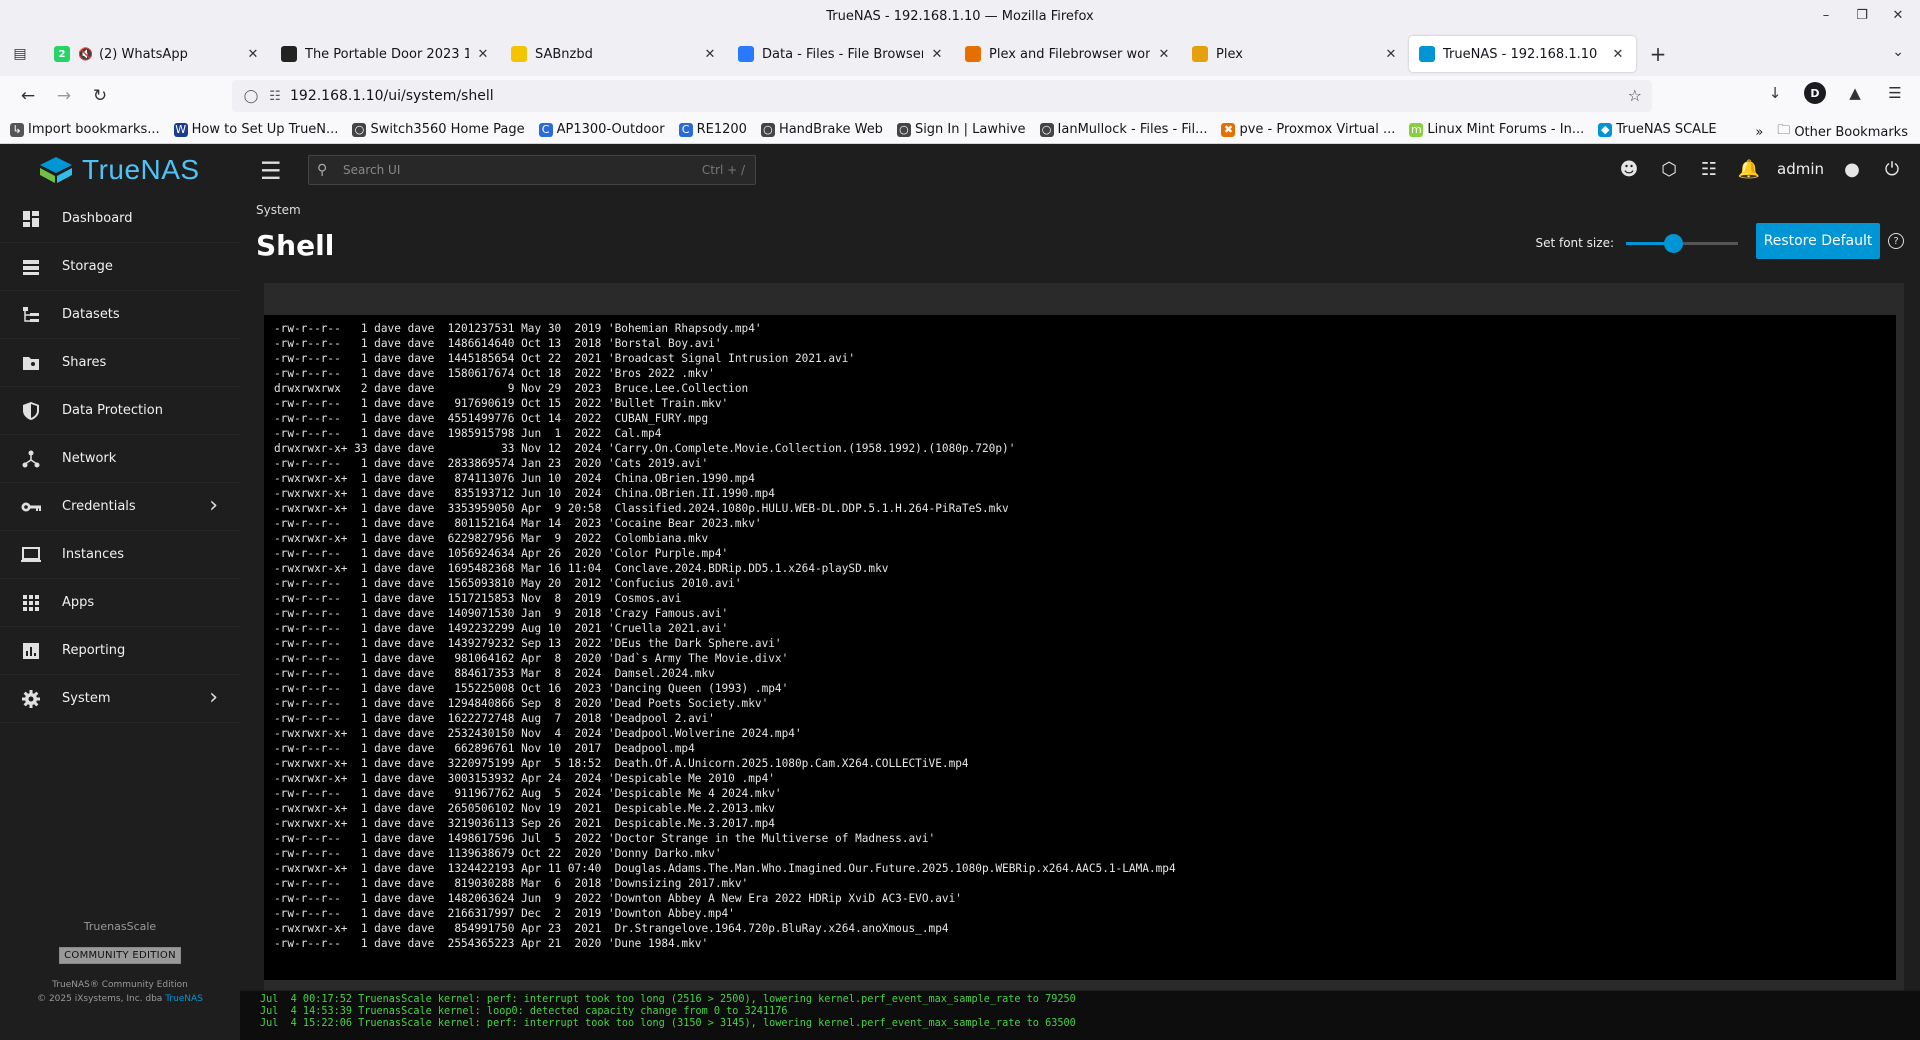  I want to click on sidebar-item-network: Network, so click(120, 459).